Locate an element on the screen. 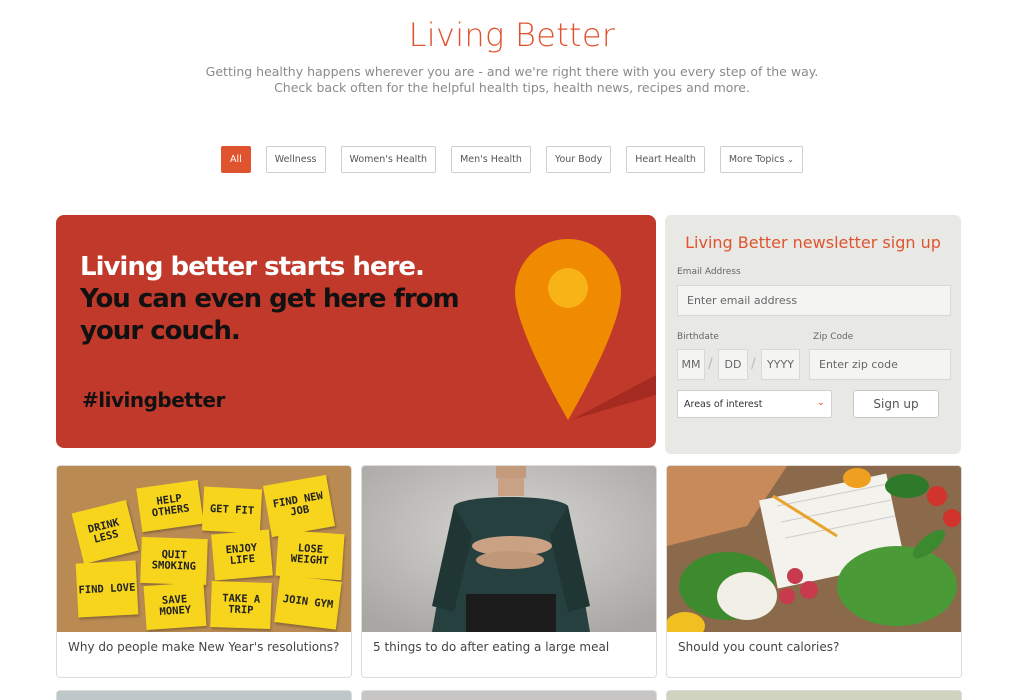 The height and width of the screenshot is (700, 1024). email-label: Email Address is located at coordinates (709, 272).